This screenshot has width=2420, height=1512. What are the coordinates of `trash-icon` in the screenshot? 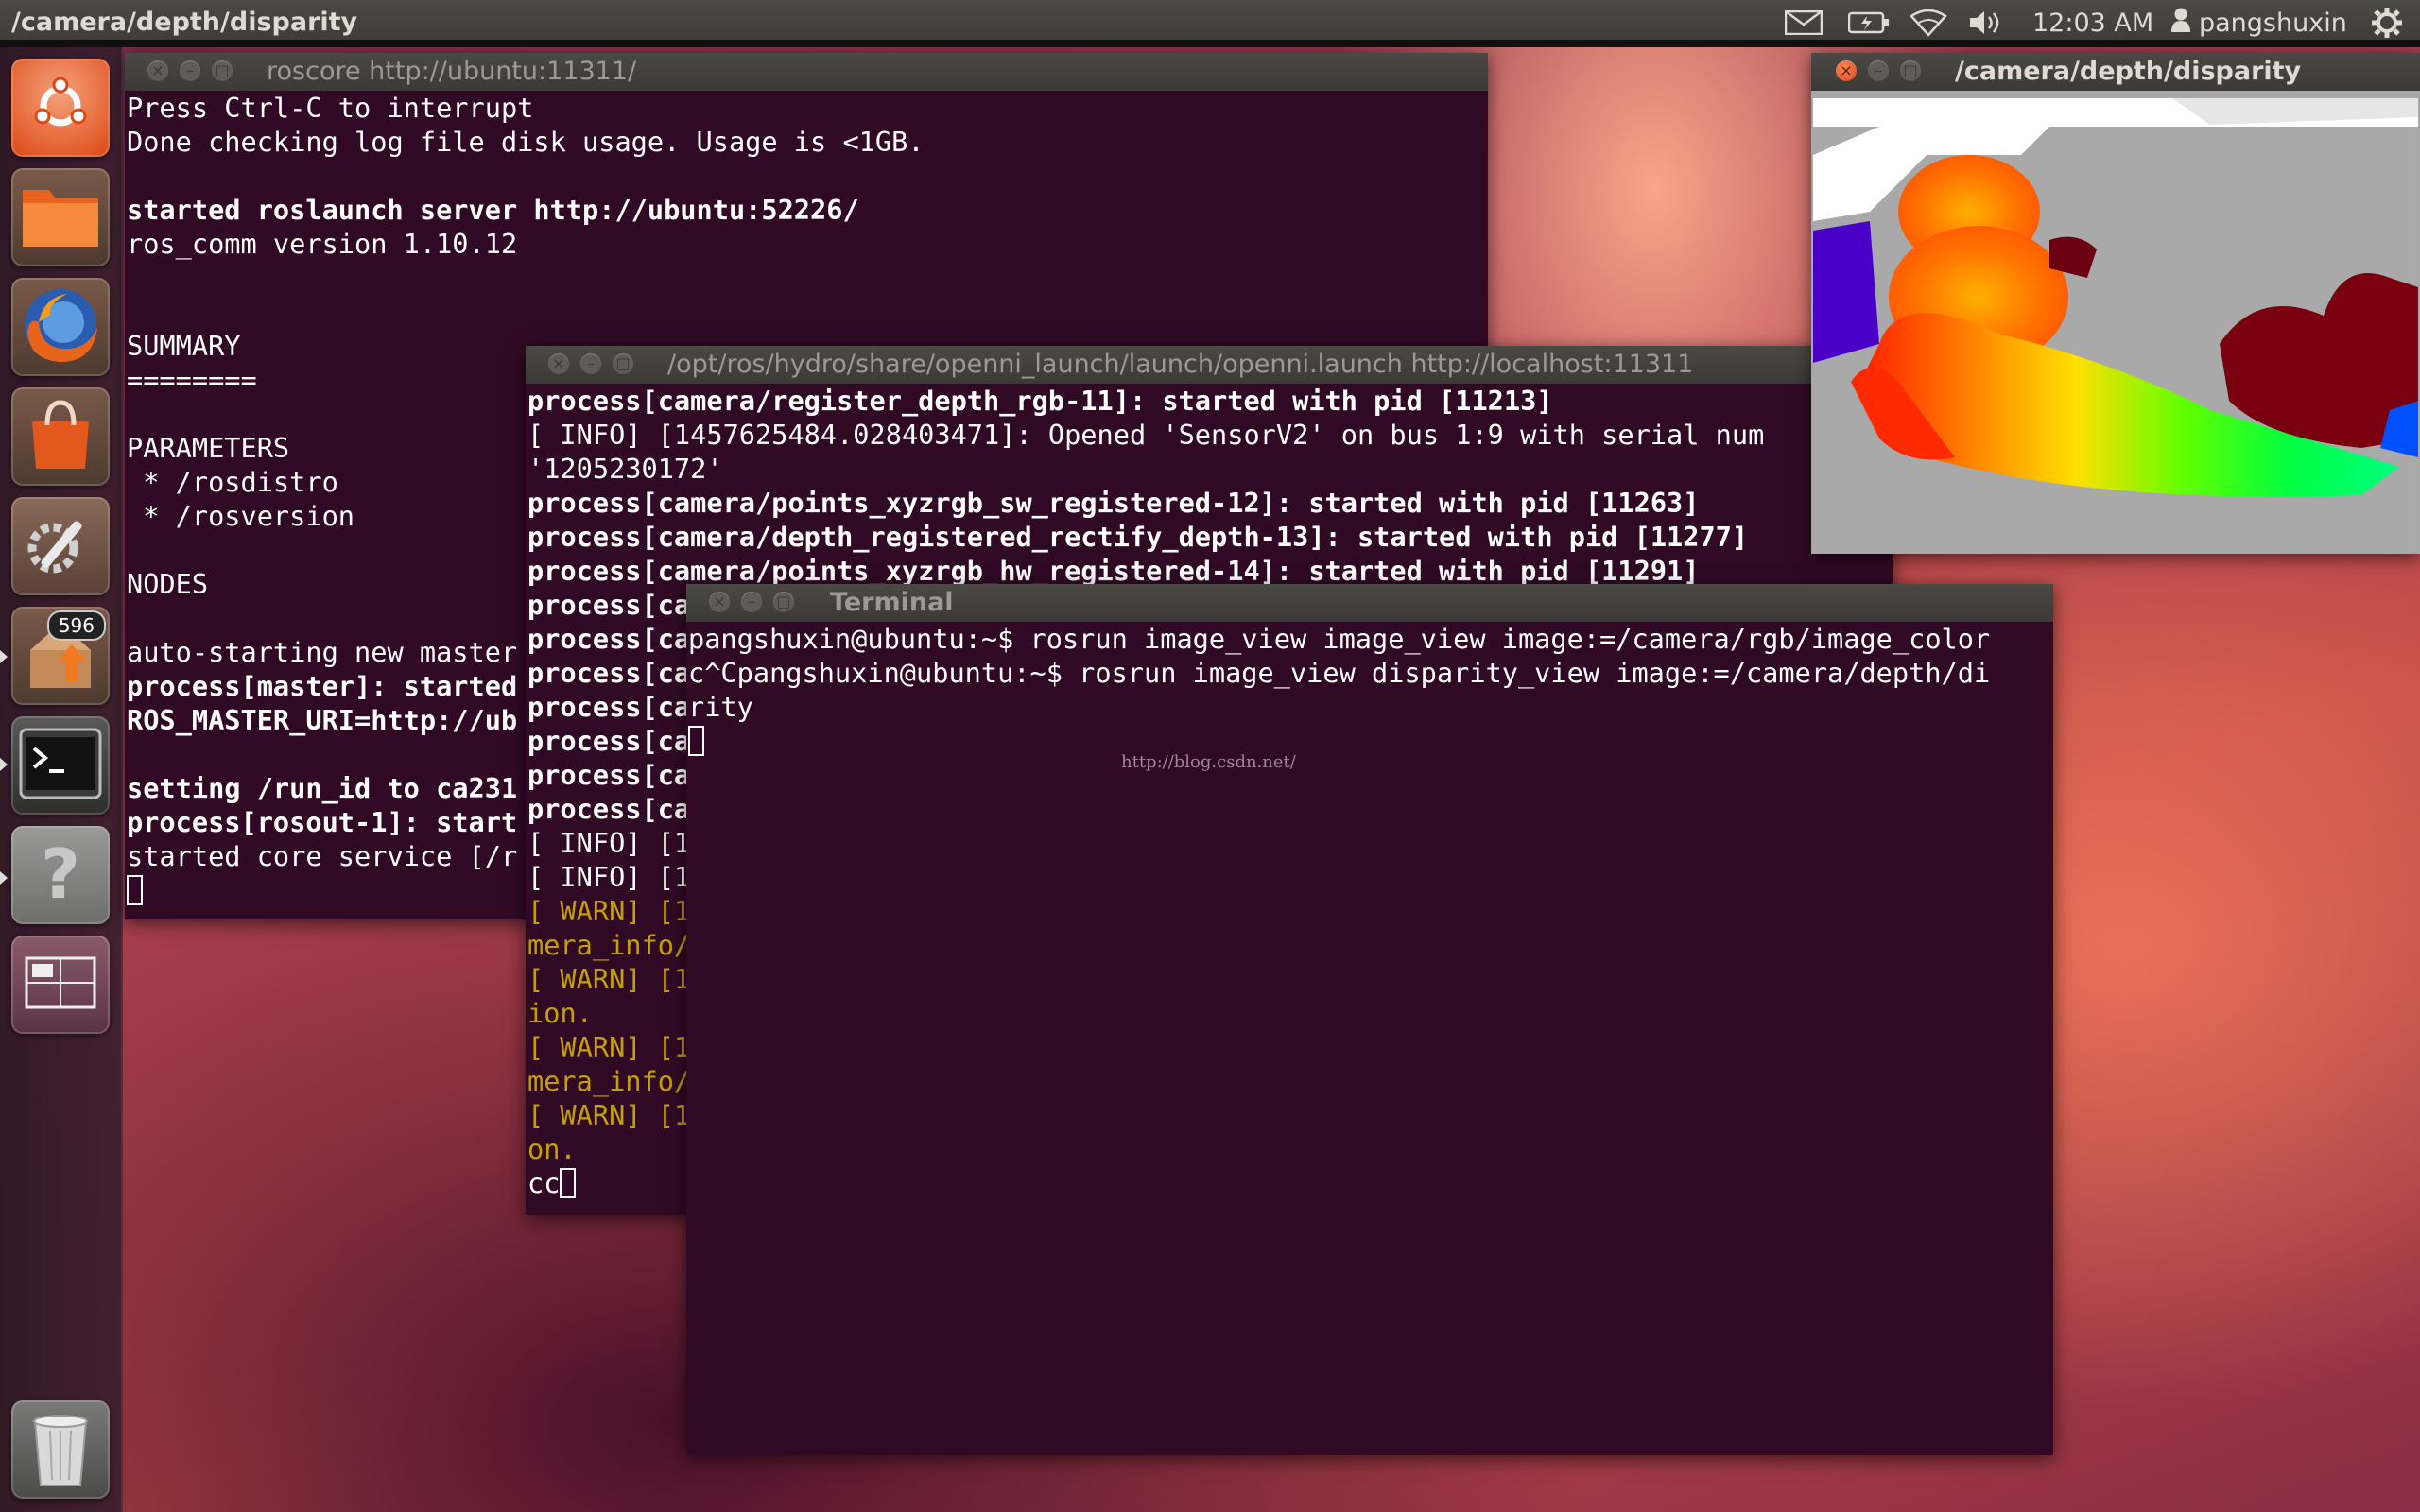 It's located at (60, 1449).